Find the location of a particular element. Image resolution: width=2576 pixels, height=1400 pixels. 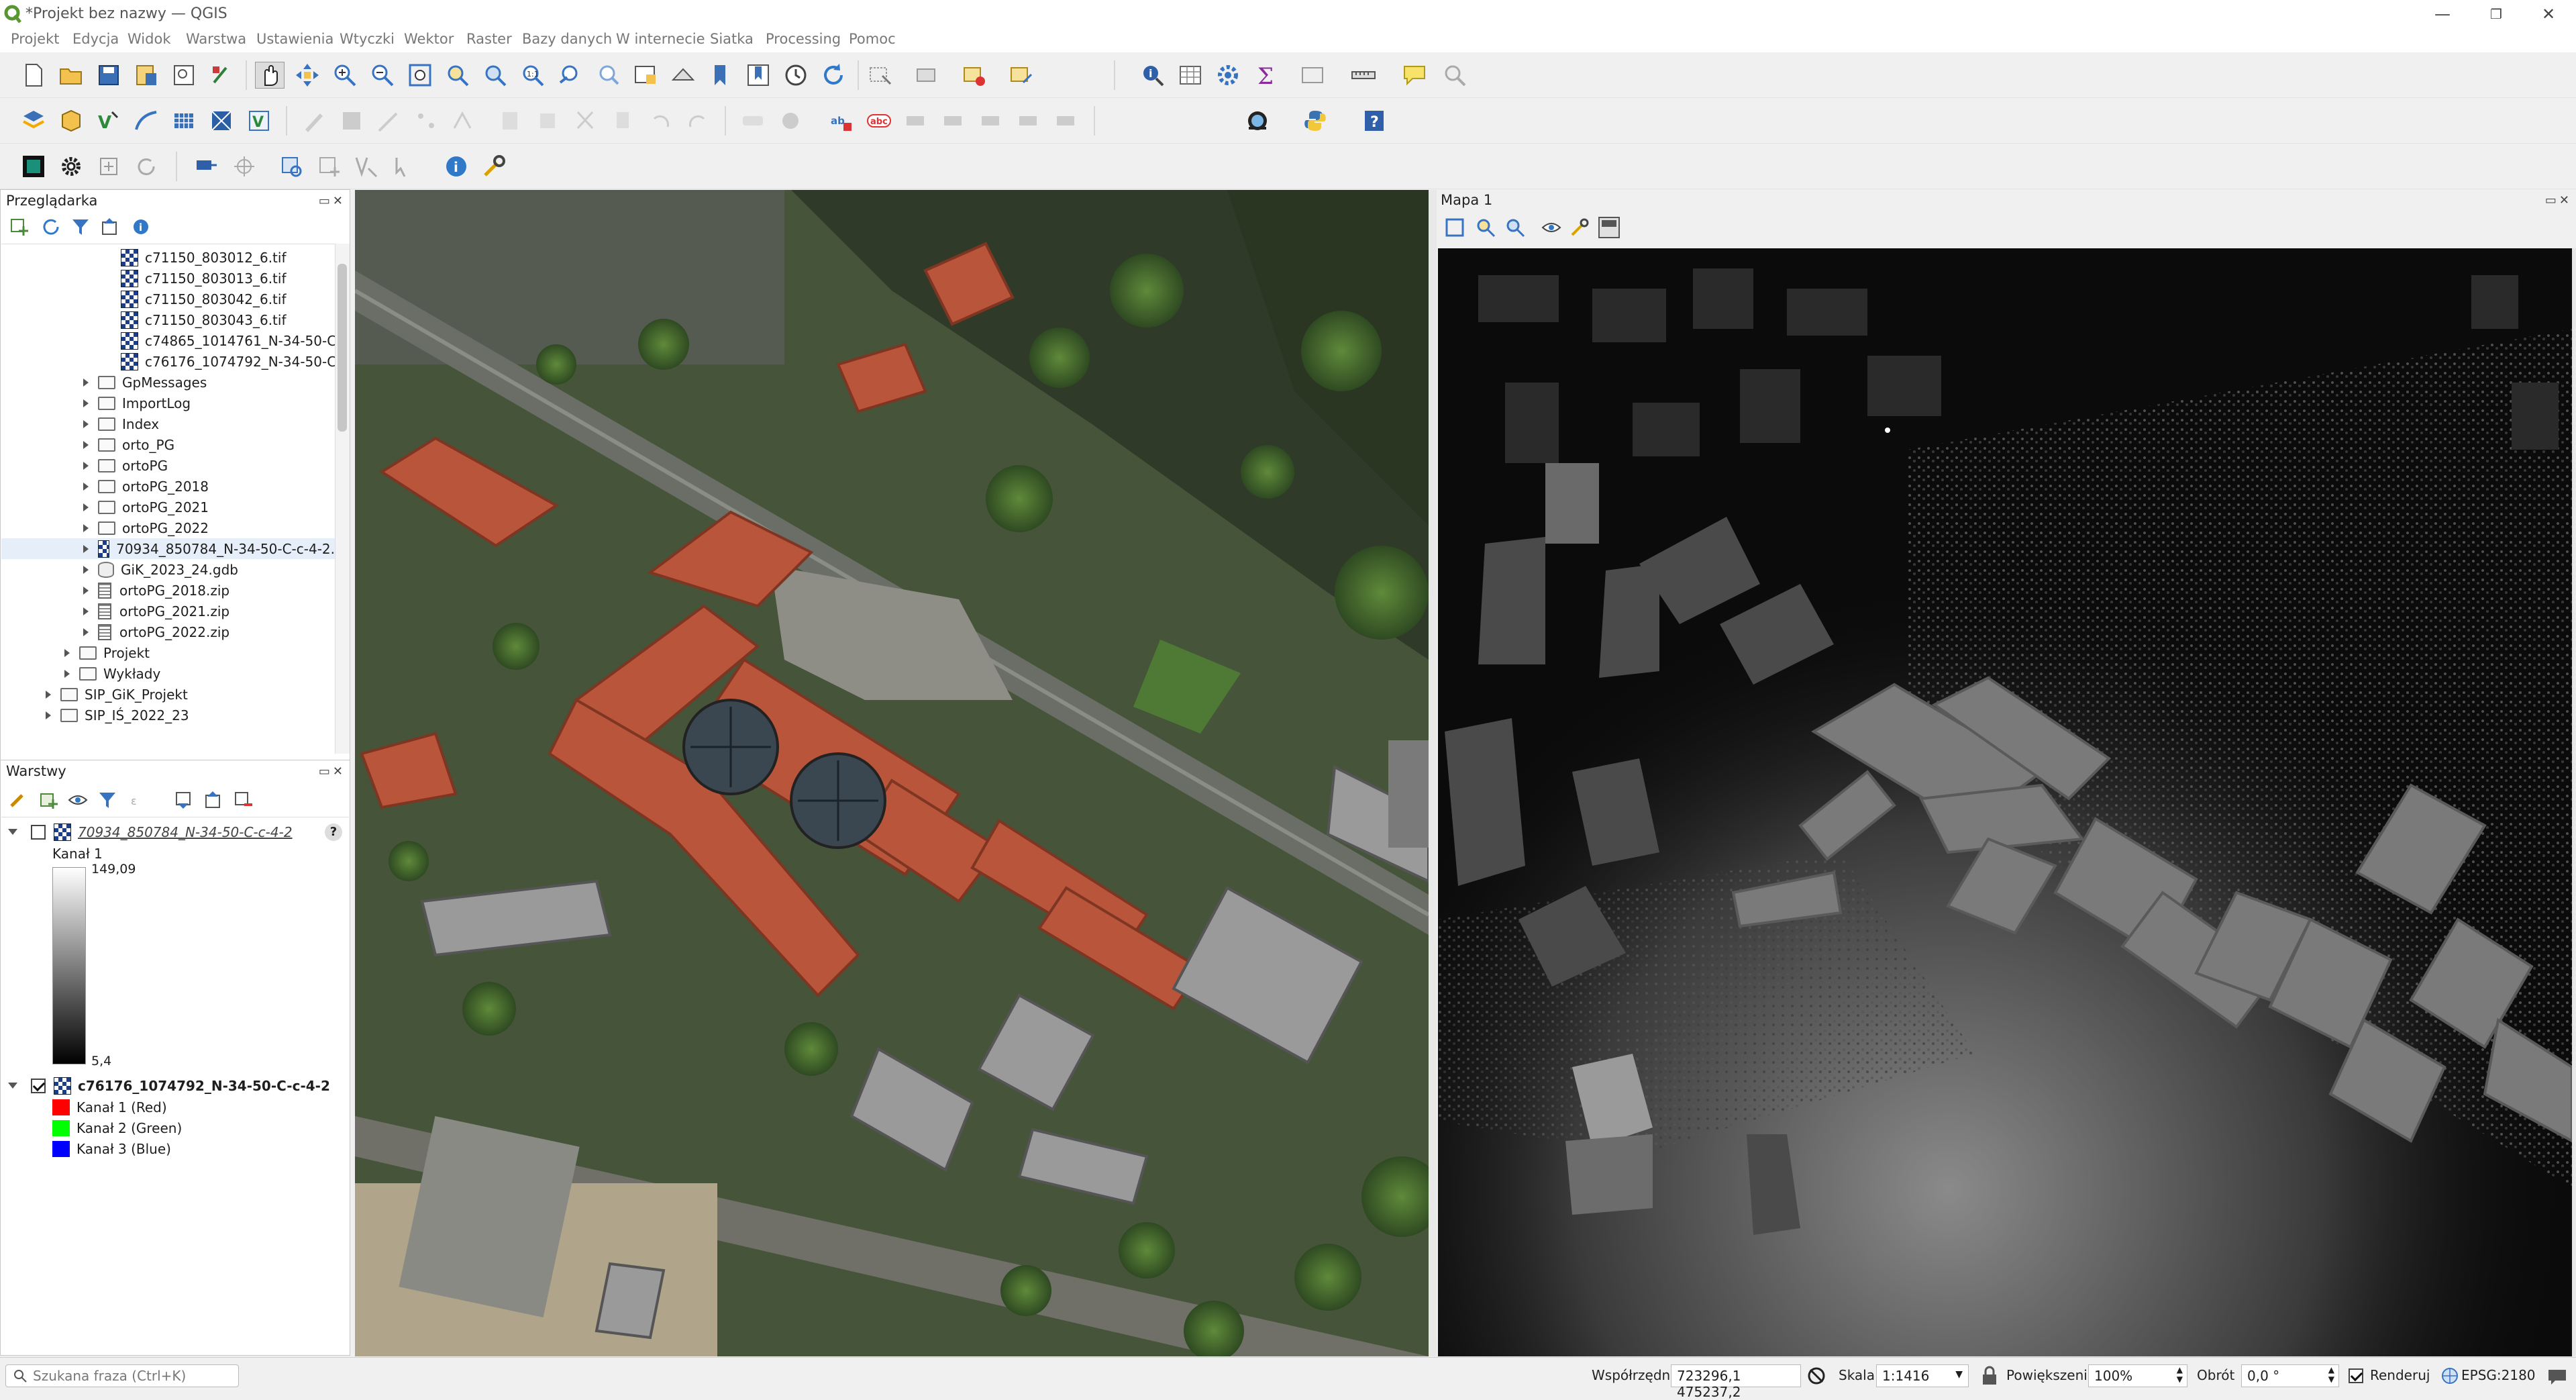

scale-field: 1:1416 ▼ is located at coordinates (1922, 1375).